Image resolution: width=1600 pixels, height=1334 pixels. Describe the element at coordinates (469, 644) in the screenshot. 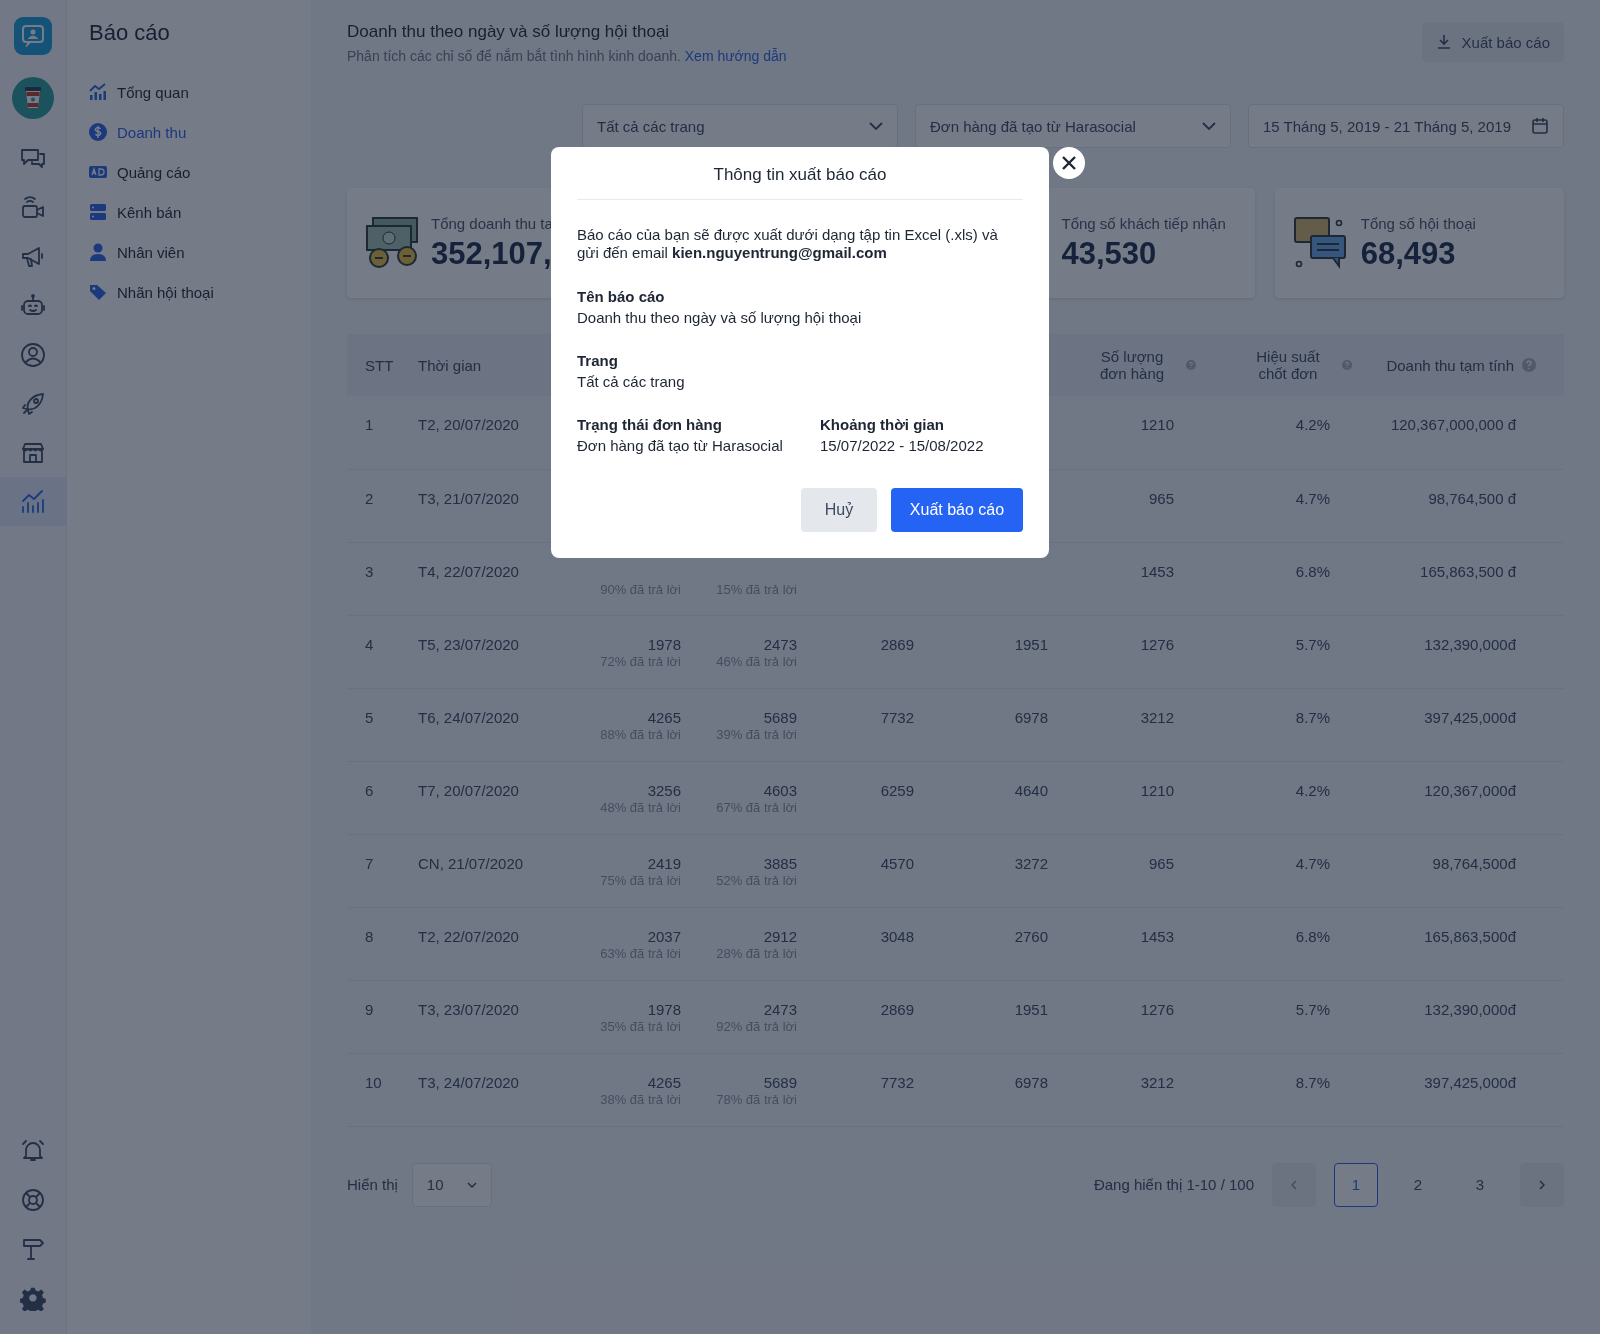

I see `table-cell-text: T5, 23/07/2020` at that location.